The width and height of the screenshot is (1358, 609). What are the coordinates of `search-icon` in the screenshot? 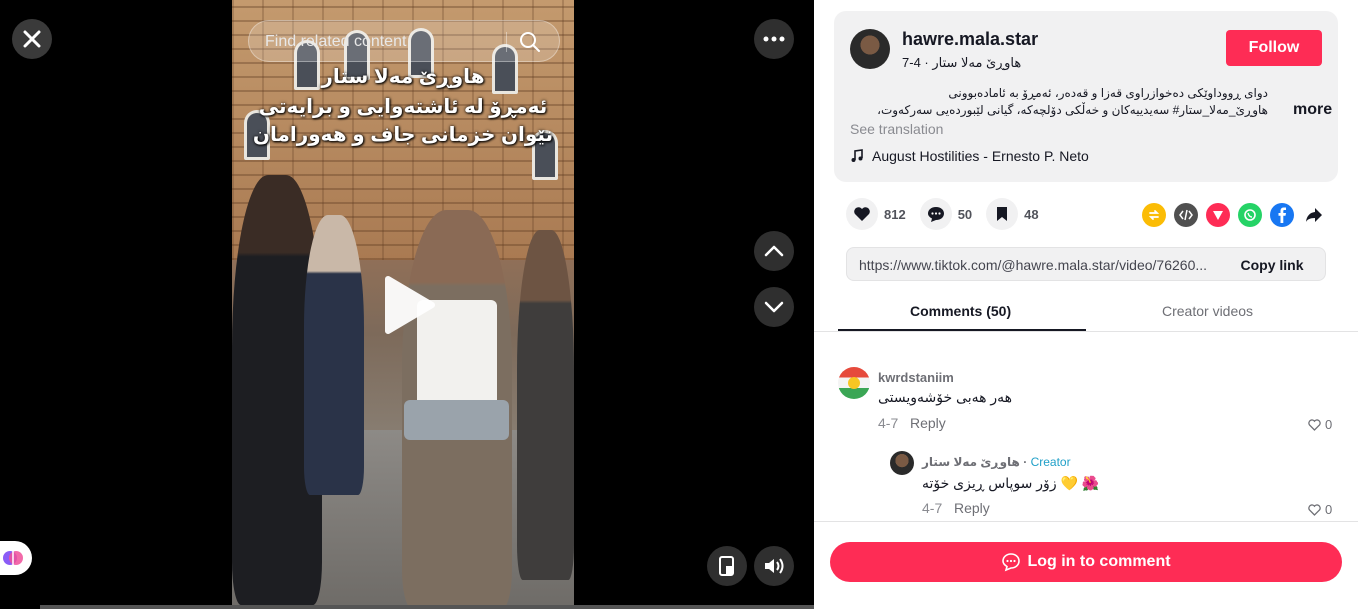 It's located at (530, 44).